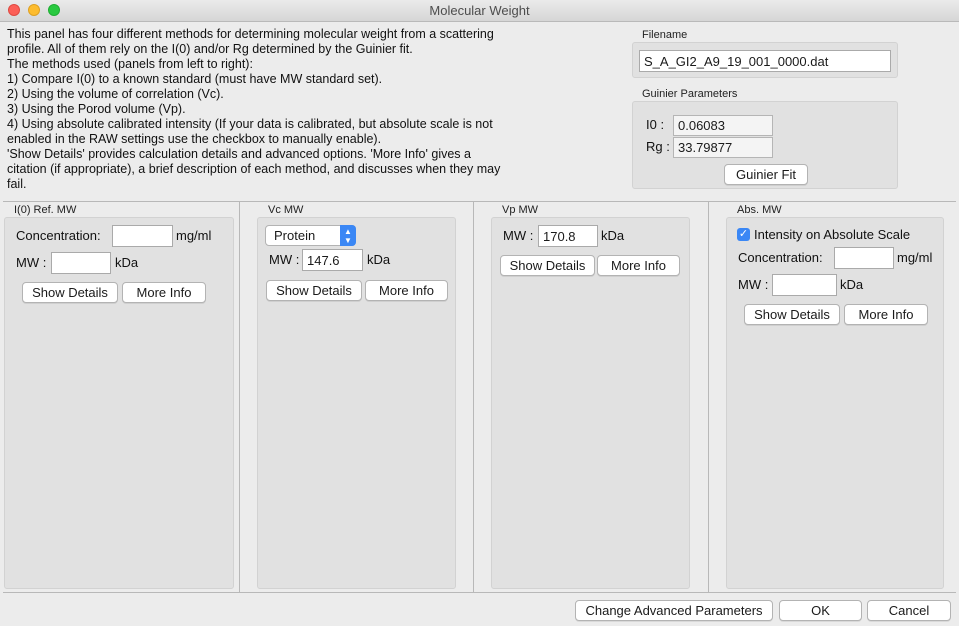  I want to click on absolute-scale-checkbox: ✓, so click(743, 234).